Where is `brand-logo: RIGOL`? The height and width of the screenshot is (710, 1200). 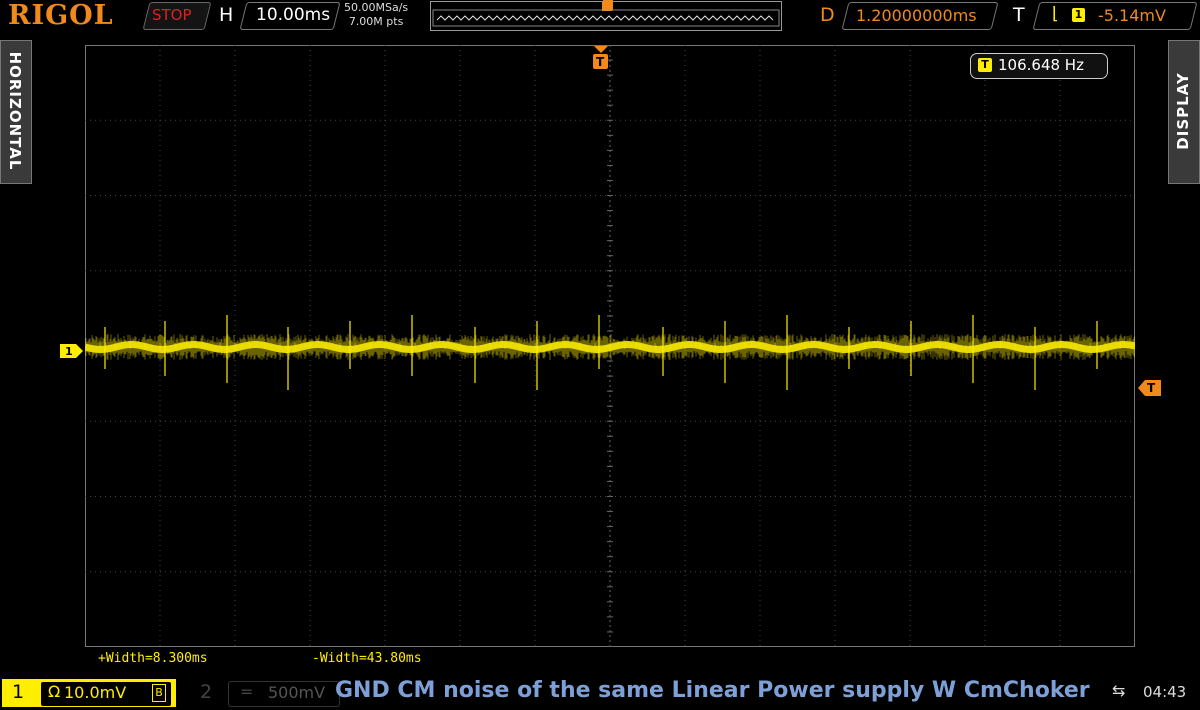 brand-logo: RIGOL is located at coordinates (61, 15).